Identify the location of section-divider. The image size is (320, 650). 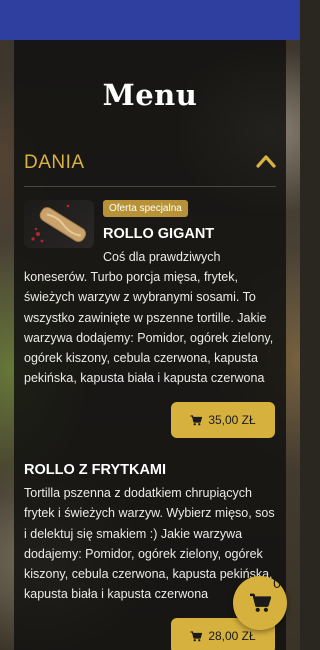
(150, 186).